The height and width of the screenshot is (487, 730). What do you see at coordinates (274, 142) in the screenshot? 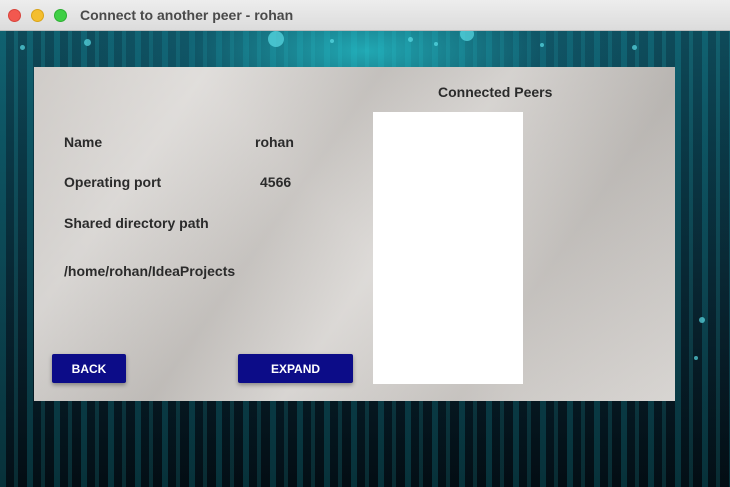
I see `name-value: rohan` at bounding box center [274, 142].